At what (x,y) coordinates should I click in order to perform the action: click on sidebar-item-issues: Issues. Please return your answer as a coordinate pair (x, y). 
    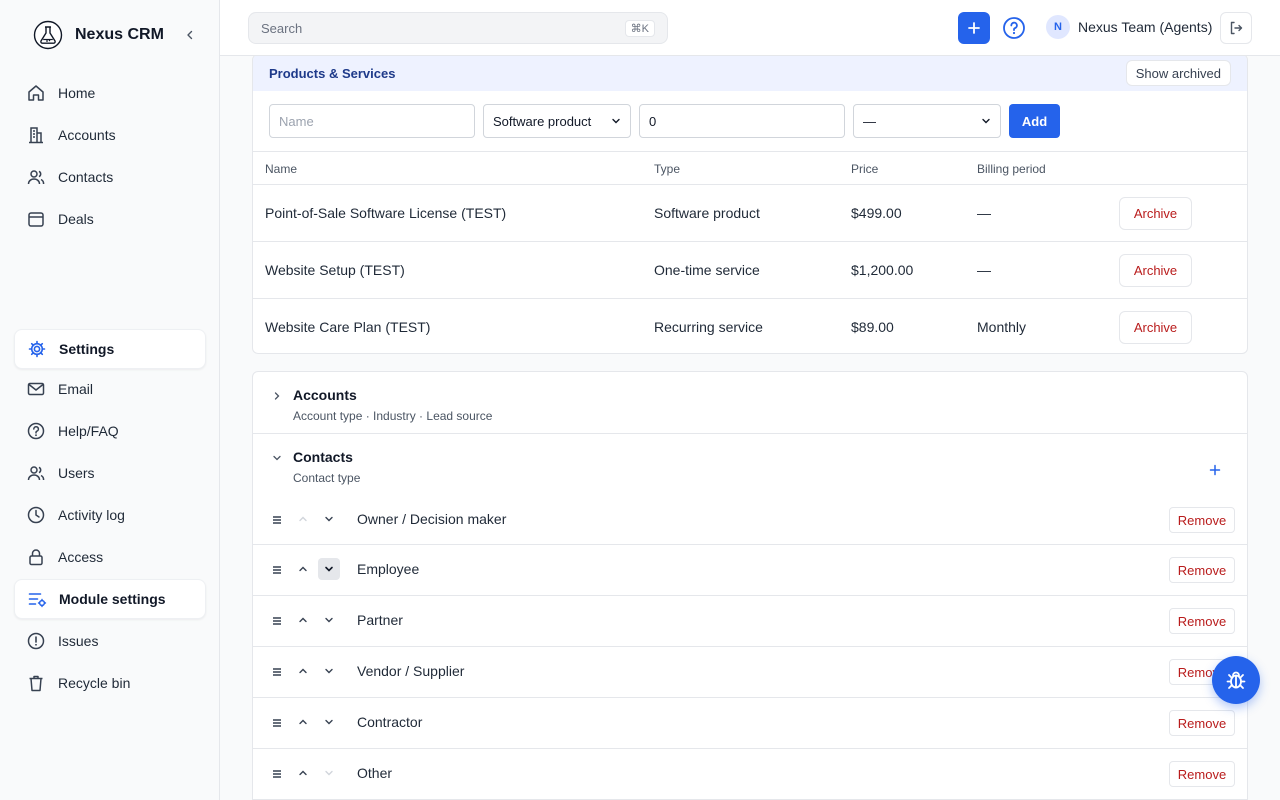
    Looking at the image, I should click on (110, 641).